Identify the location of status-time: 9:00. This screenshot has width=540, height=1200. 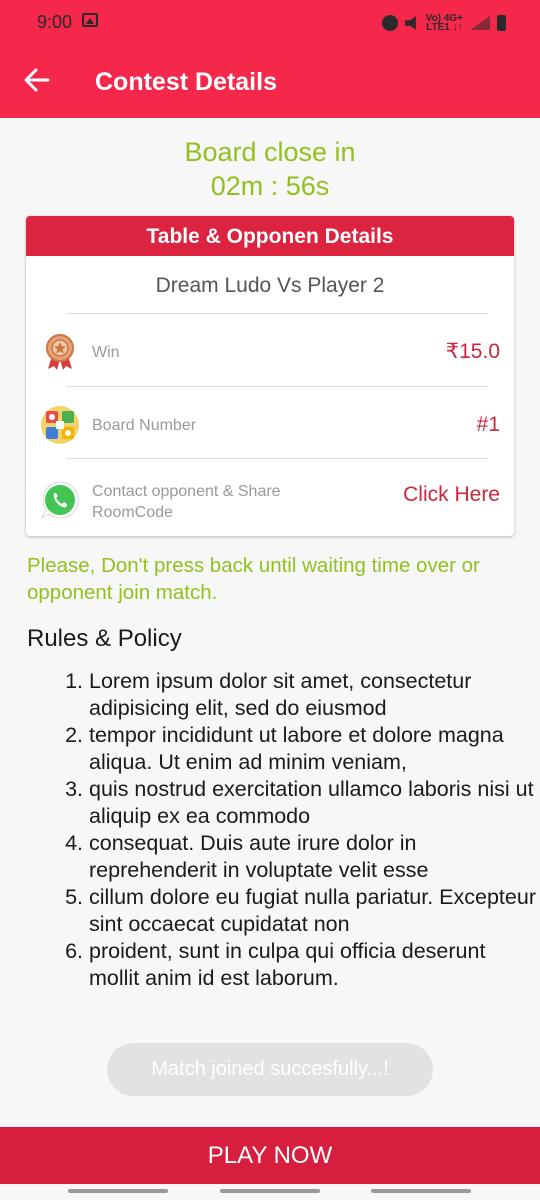
(55, 22).